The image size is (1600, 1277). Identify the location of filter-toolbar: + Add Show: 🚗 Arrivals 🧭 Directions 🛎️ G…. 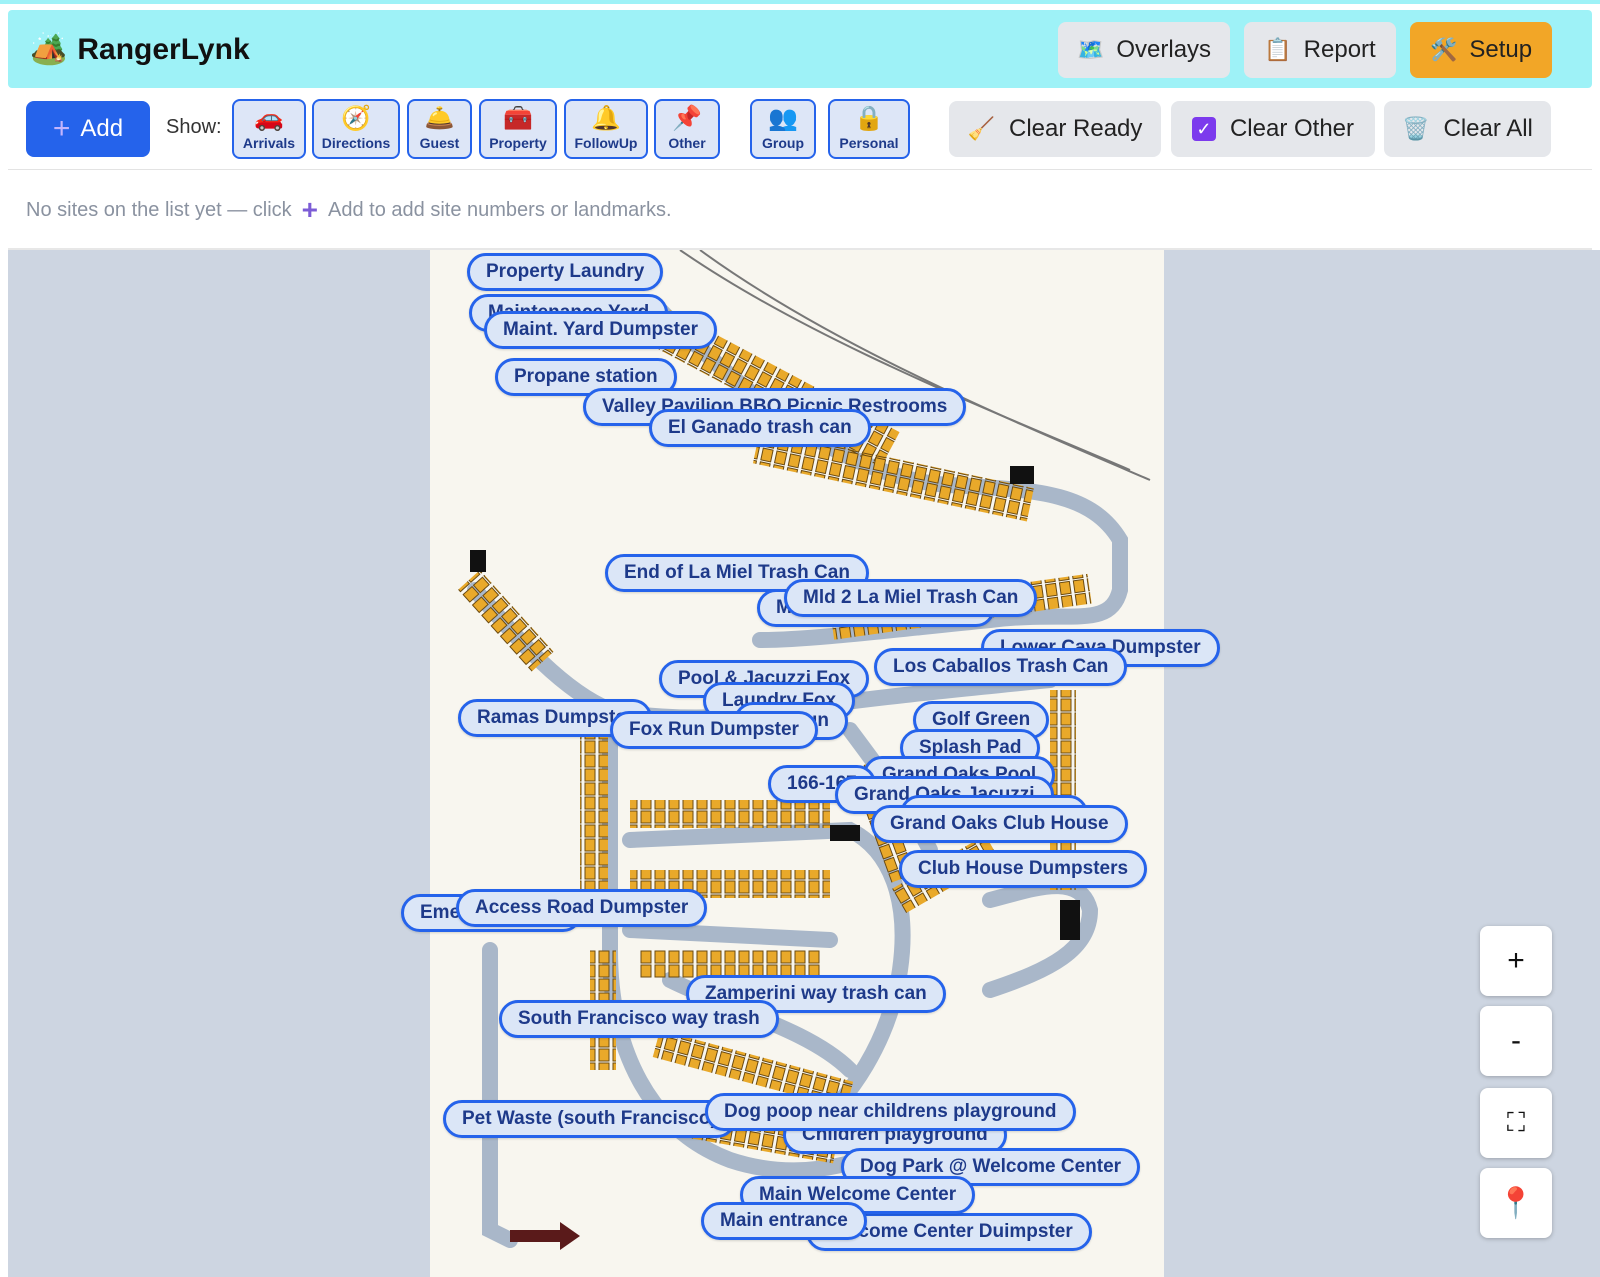
(800, 130).